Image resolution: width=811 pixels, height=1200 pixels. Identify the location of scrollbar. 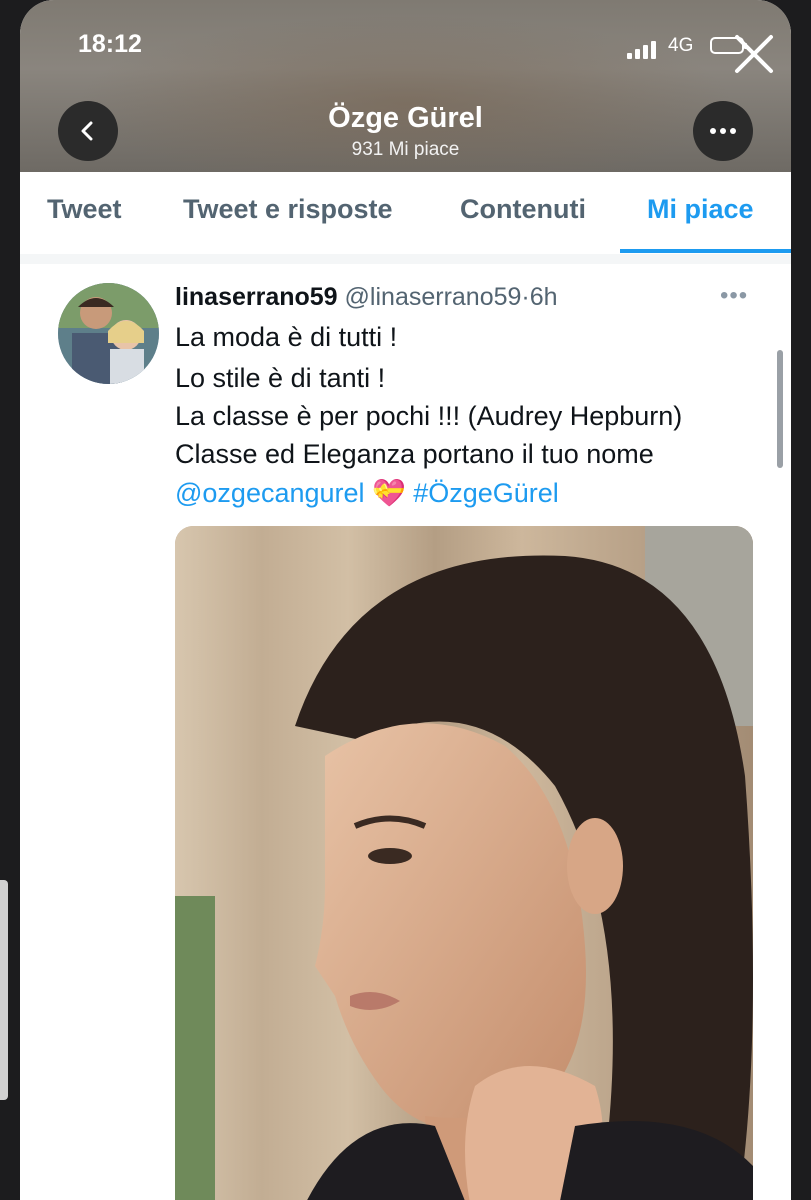
(780, 409).